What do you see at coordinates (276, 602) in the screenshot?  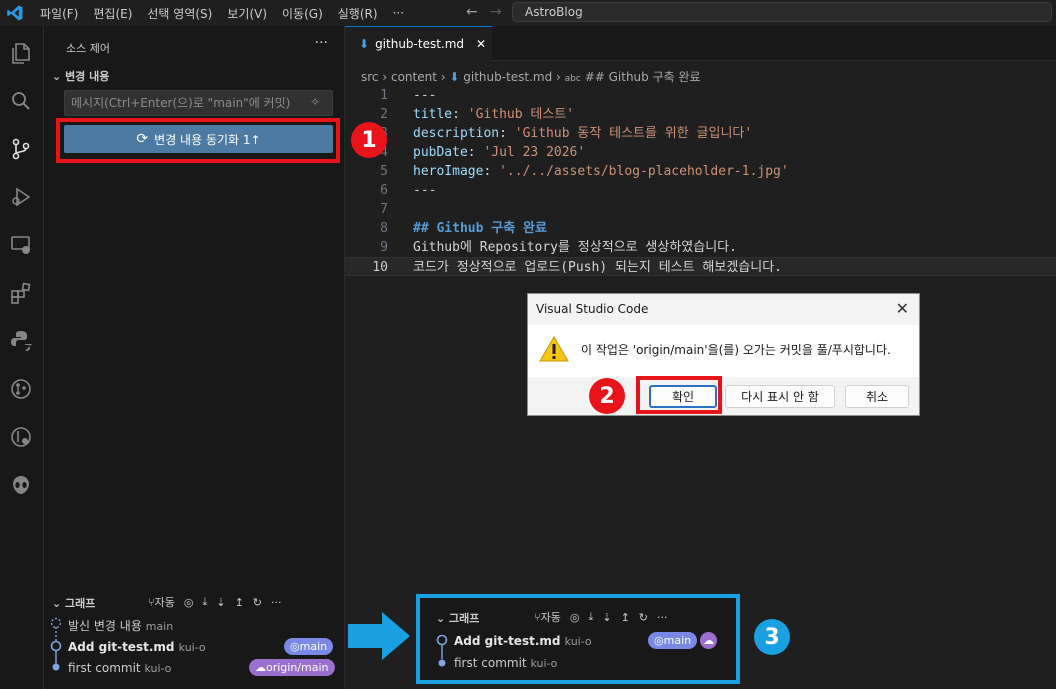 I see `graph-more-icon: ···` at bounding box center [276, 602].